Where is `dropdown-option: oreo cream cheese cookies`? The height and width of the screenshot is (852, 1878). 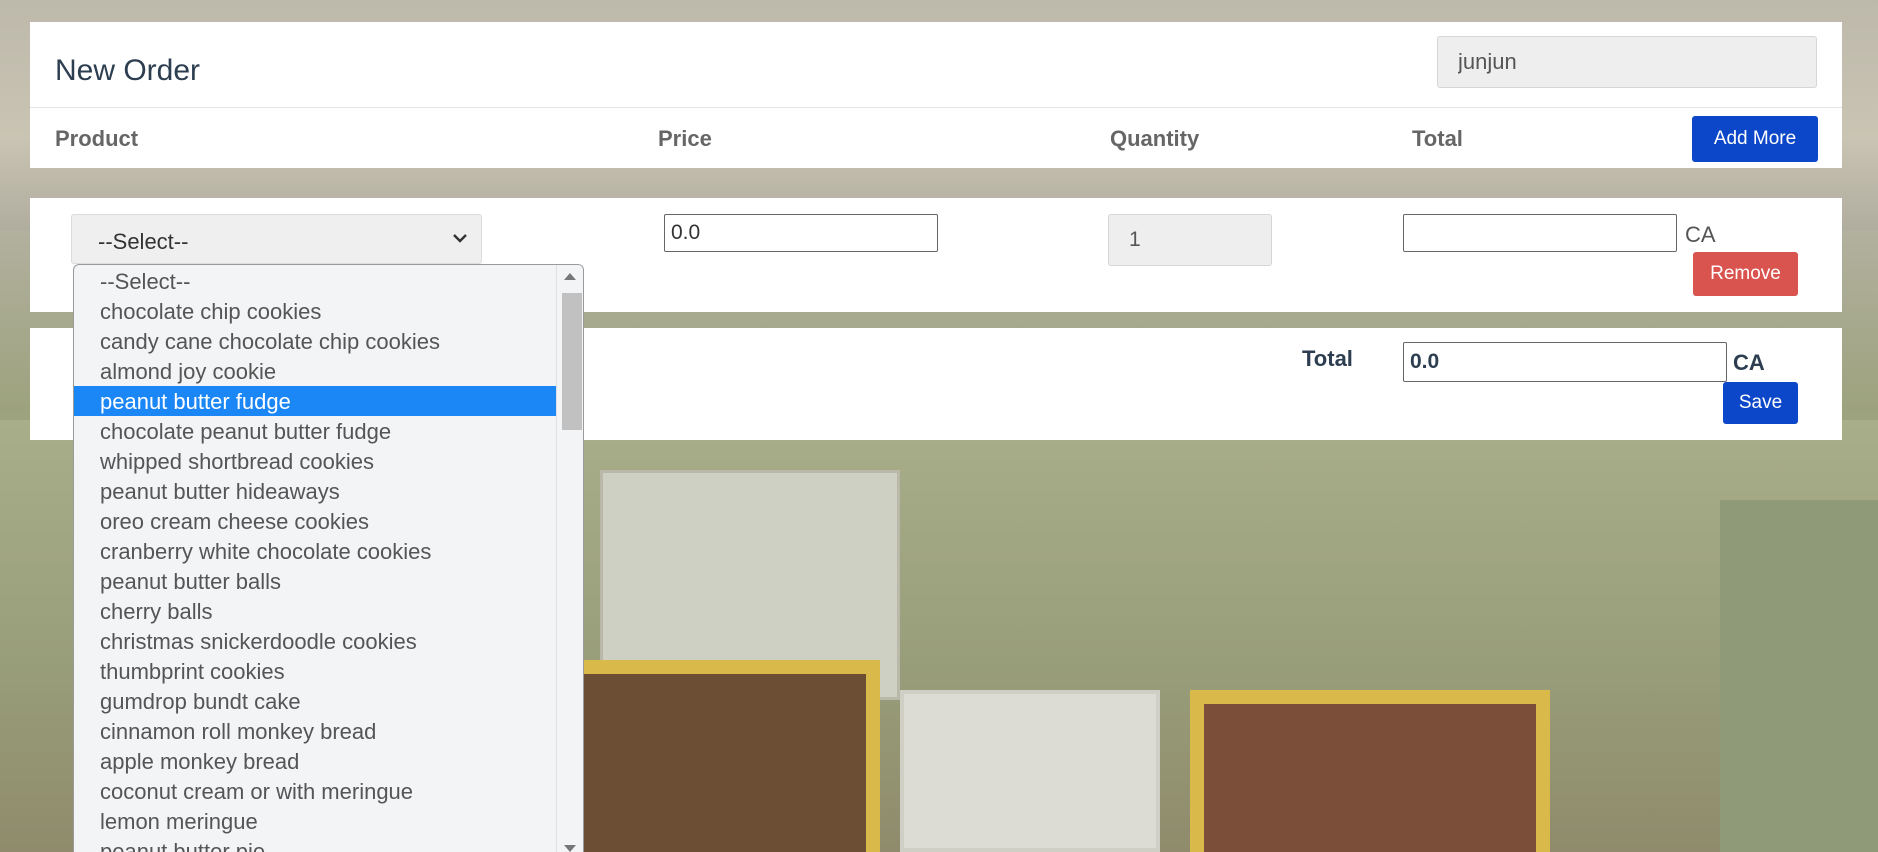 dropdown-option: oreo cream cheese cookies is located at coordinates (315, 521).